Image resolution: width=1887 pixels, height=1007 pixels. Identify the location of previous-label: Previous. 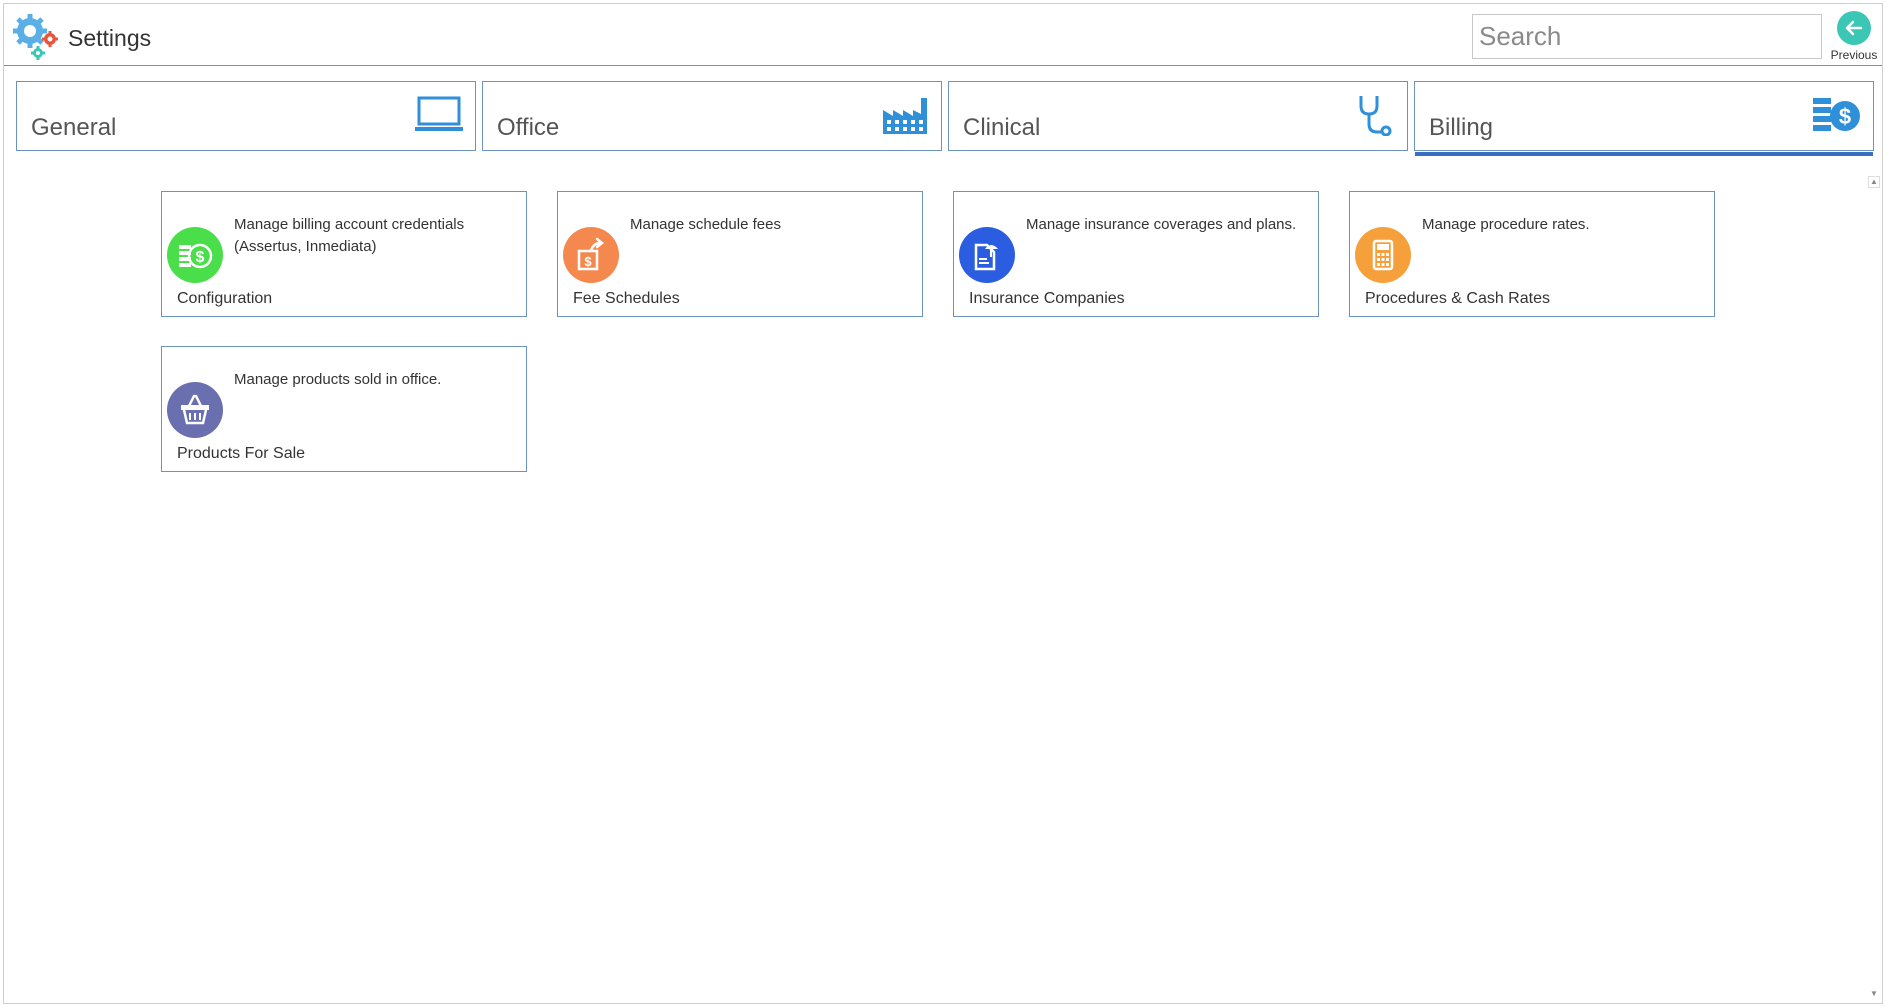
(1854, 55).